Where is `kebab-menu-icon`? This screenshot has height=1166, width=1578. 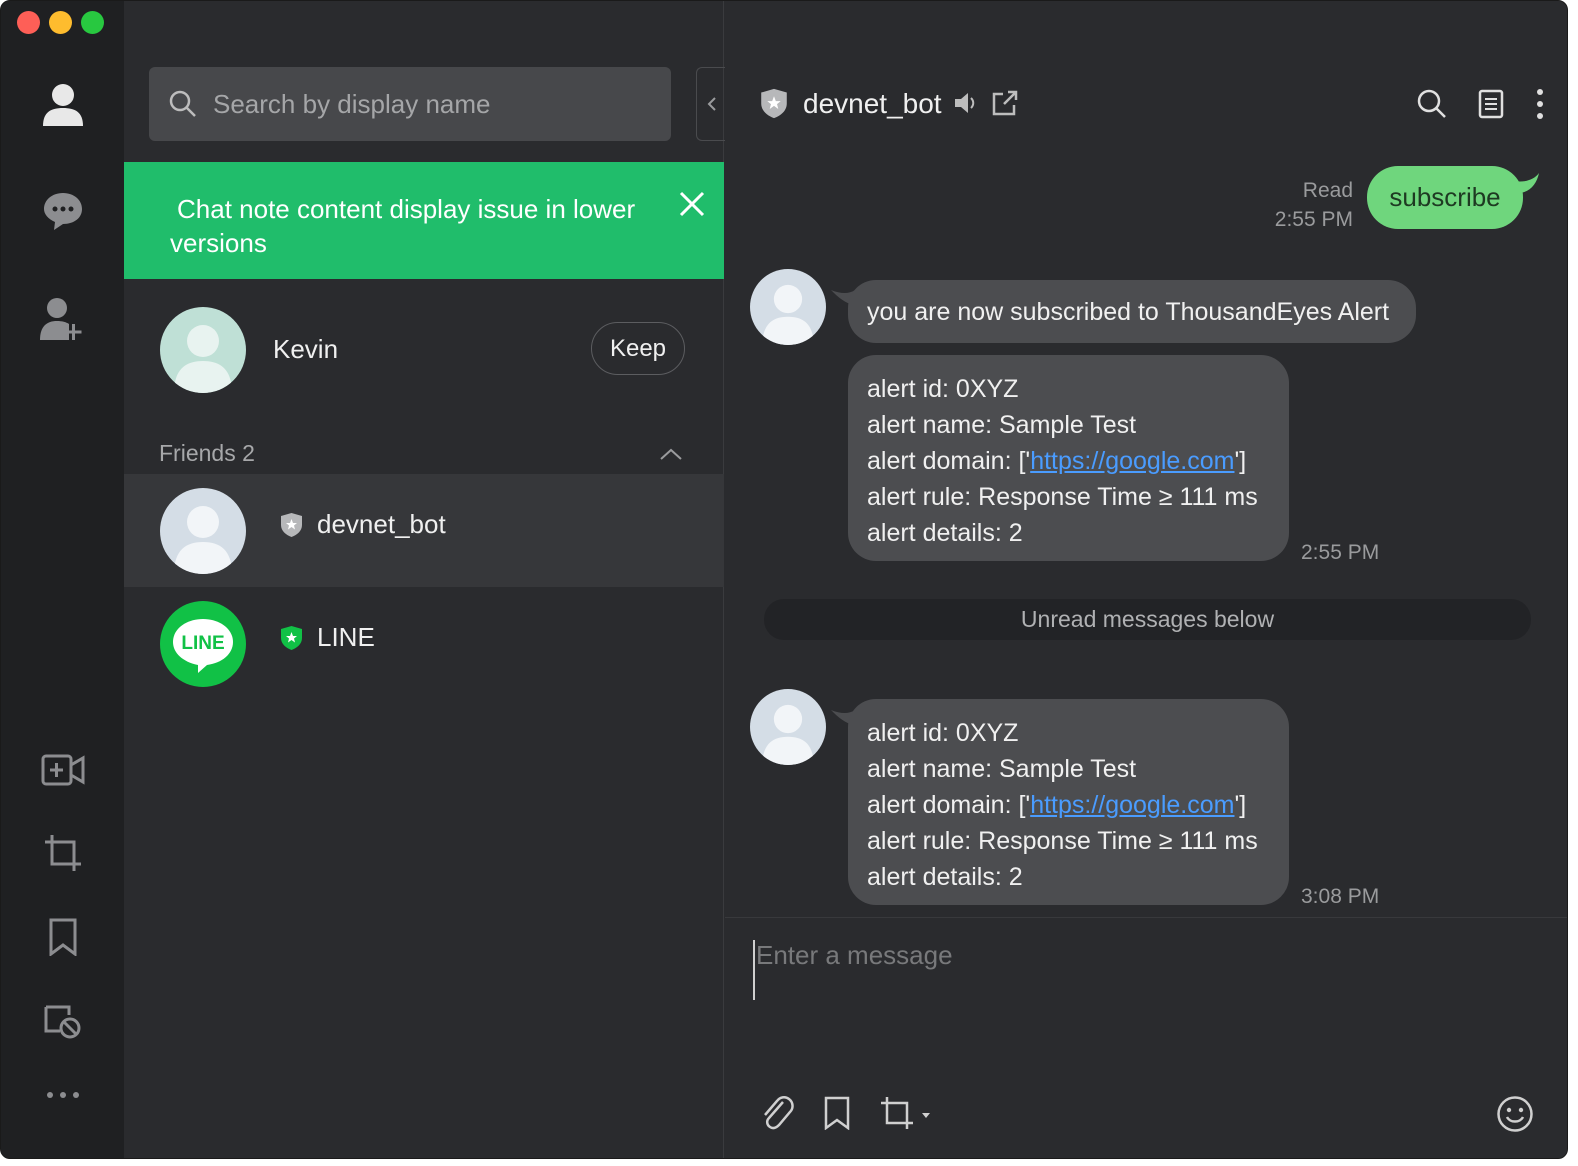
kebab-menu-icon is located at coordinates (1540, 104).